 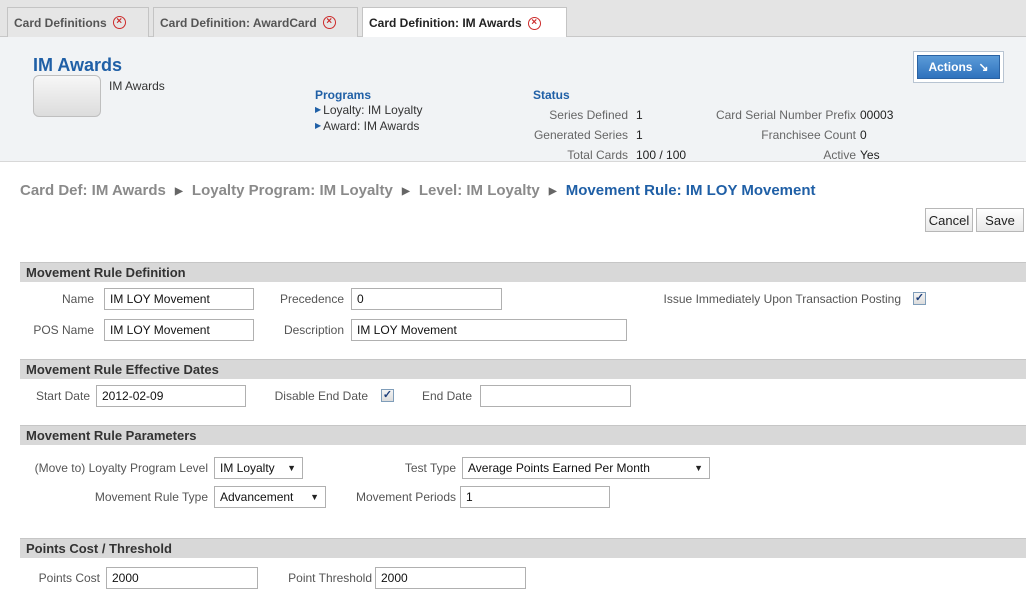 What do you see at coordinates (405, 497) in the screenshot?
I see `movement-periods-label: Movement Periods` at bounding box center [405, 497].